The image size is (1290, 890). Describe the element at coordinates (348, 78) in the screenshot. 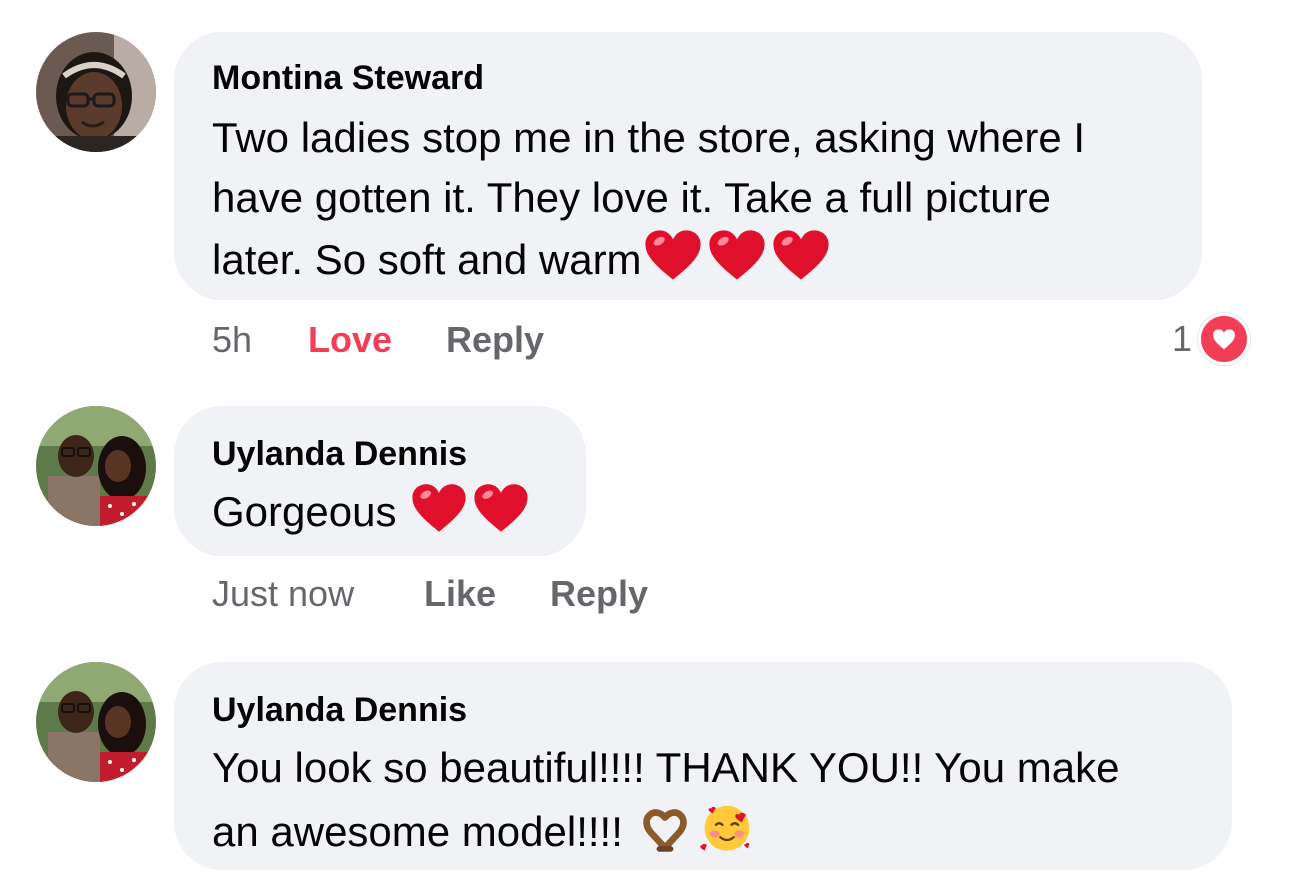

I see `comment-author: Montina Steward` at that location.